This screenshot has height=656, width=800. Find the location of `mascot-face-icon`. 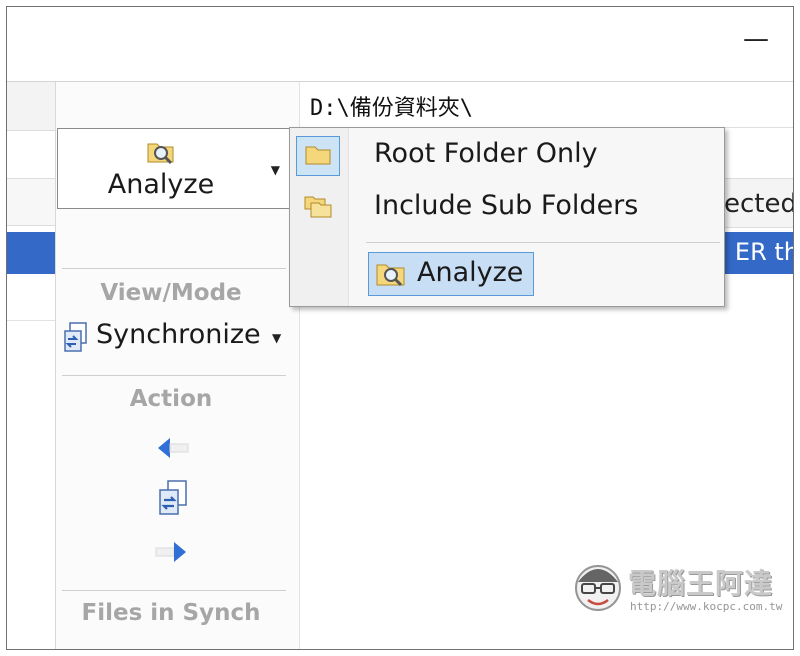

mascot-face-icon is located at coordinates (598, 588).